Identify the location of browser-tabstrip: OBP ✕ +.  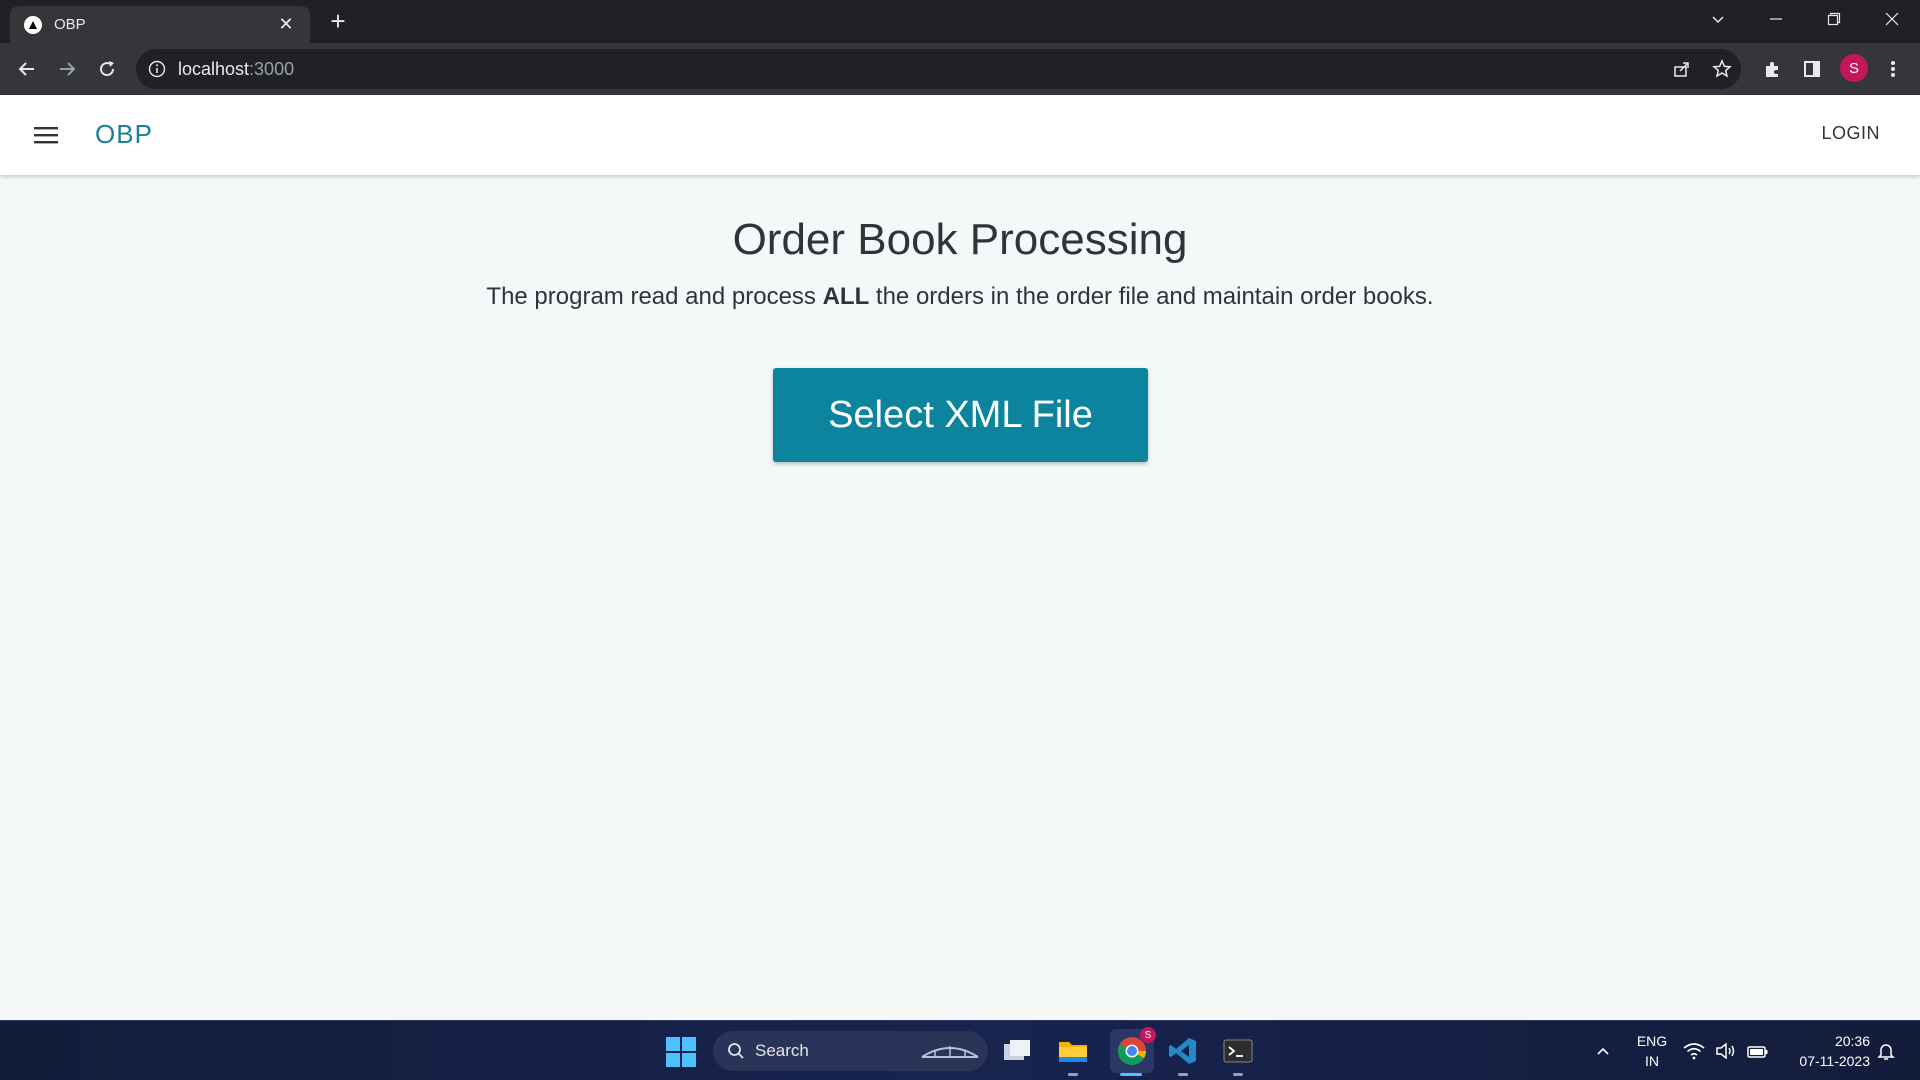
(960, 21).